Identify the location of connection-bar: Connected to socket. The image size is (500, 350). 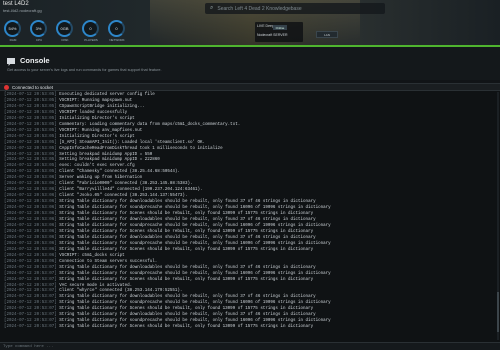
(250, 87).